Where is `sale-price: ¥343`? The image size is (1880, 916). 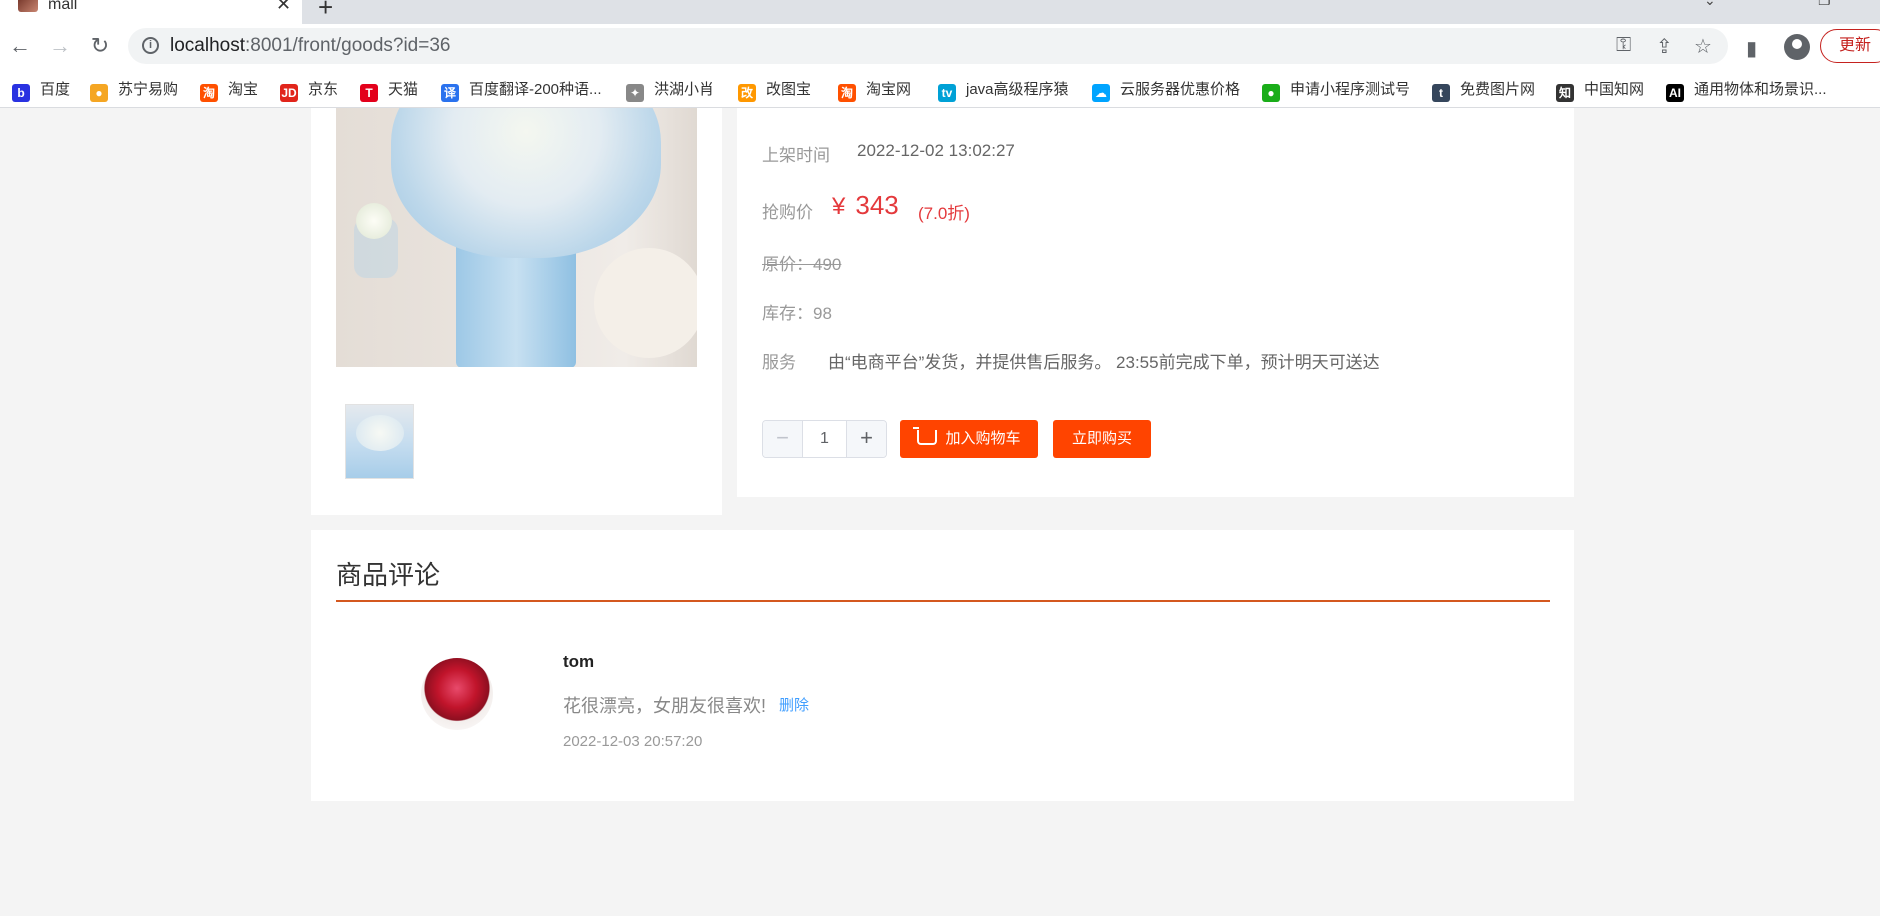 sale-price: ¥343 is located at coordinates (865, 205).